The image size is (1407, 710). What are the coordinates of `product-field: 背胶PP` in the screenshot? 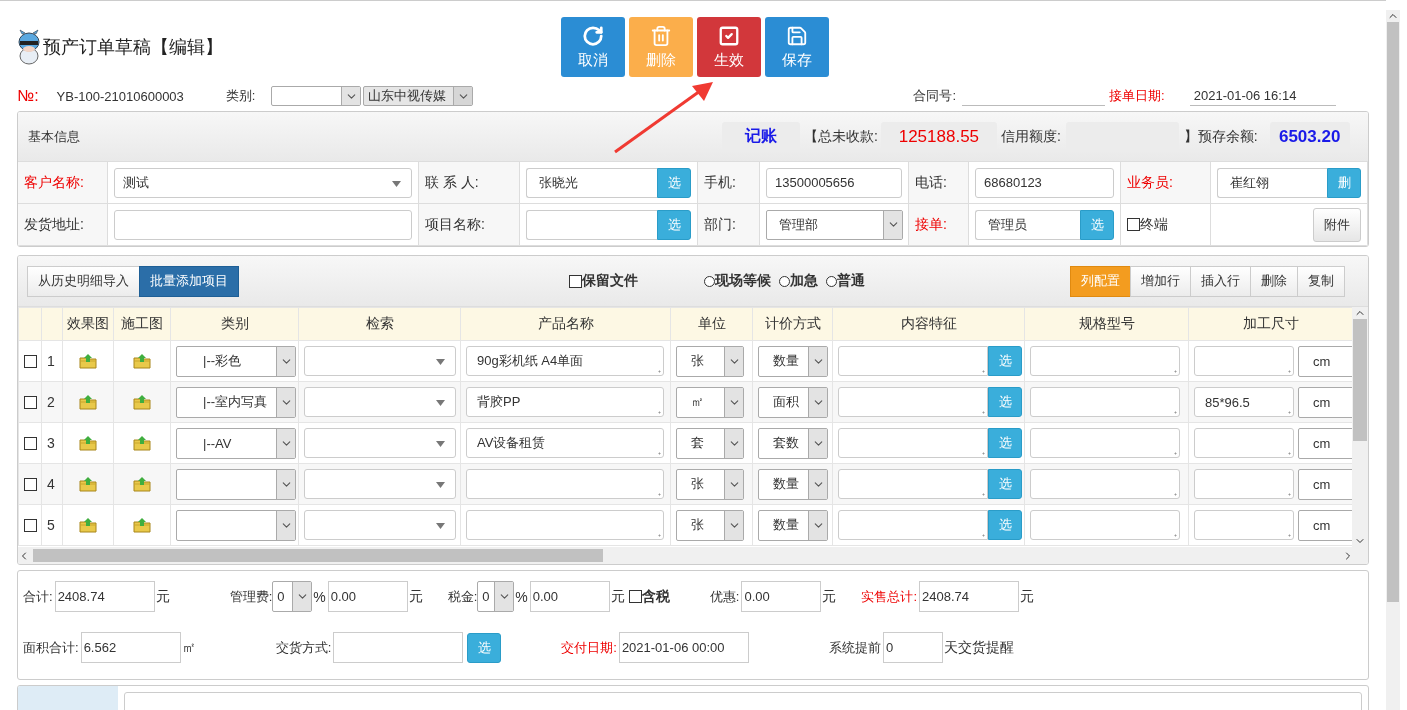 It's located at (565, 402).